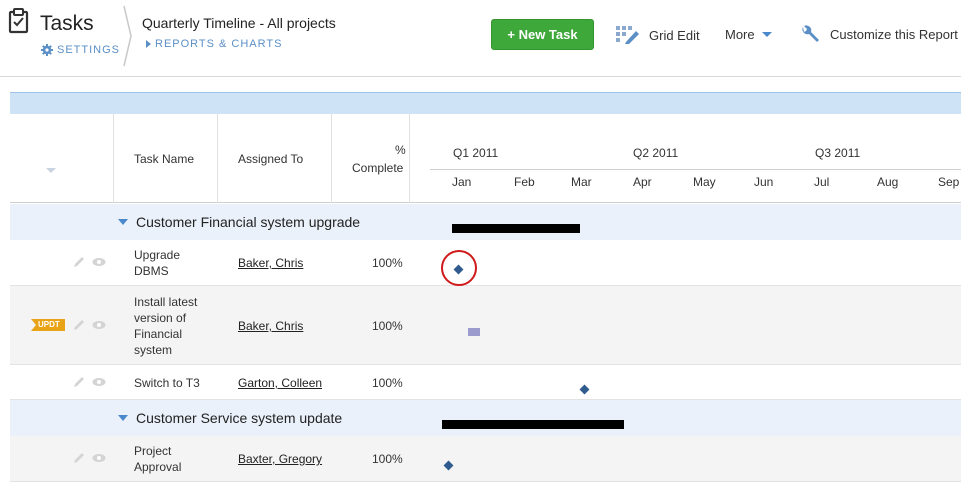 The height and width of the screenshot is (488, 961). Describe the element at coordinates (459, 268) in the screenshot. I see `highlight-circle` at that location.